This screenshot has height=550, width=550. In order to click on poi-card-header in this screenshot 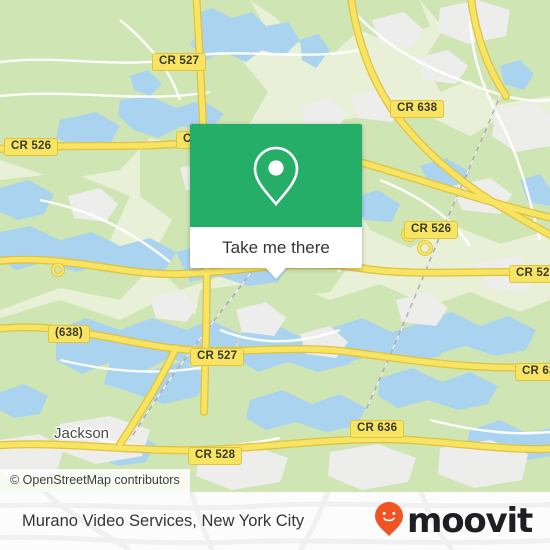, I will do `click(276, 175)`.